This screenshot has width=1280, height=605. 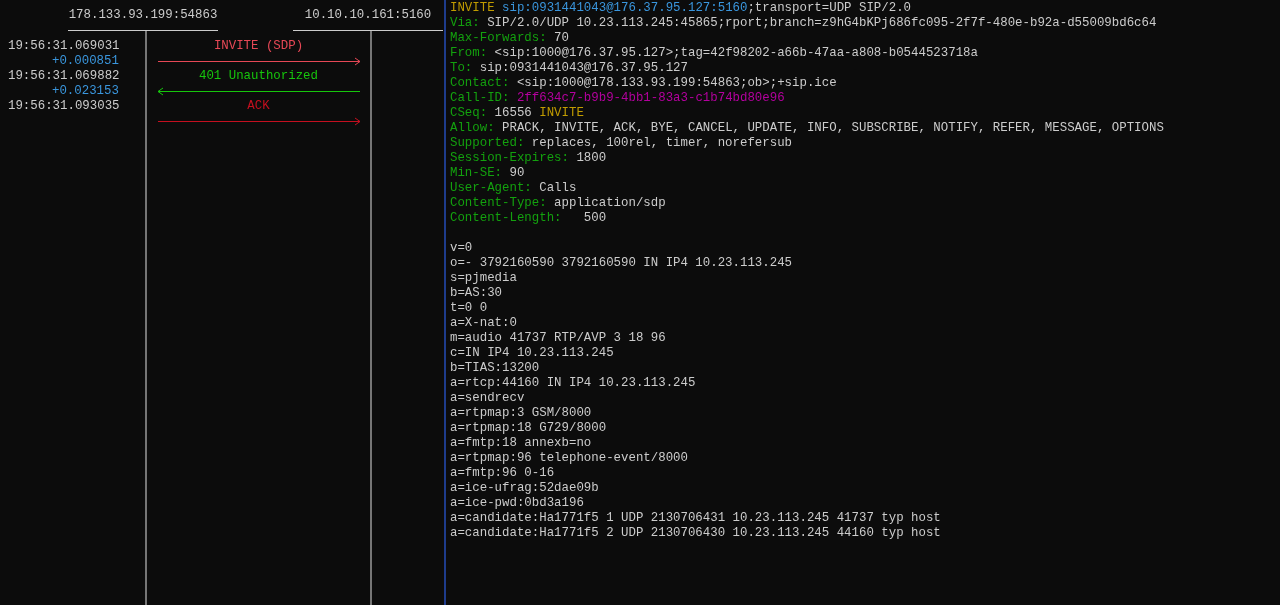 What do you see at coordinates (558, 203) in the screenshot?
I see `sip-header-line: Content-Type: application/sdp` at bounding box center [558, 203].